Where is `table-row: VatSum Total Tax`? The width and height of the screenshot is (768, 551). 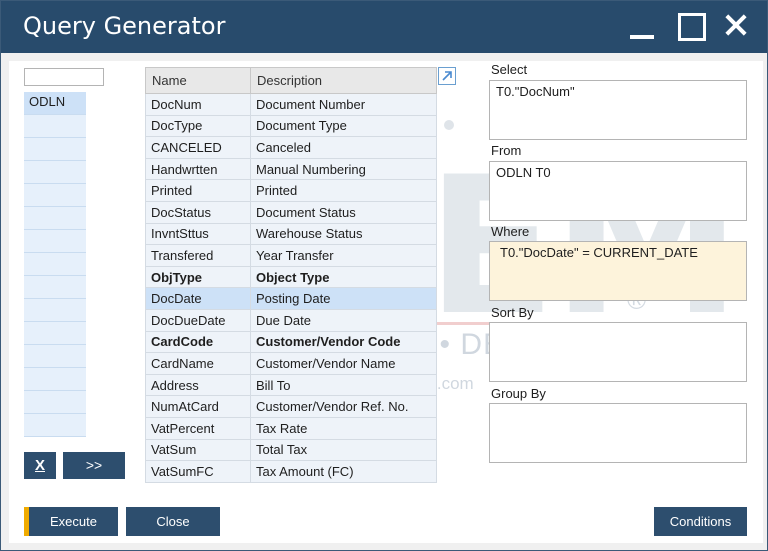
table-row: VatSum Total Tax is located at coordinates (291, 450).